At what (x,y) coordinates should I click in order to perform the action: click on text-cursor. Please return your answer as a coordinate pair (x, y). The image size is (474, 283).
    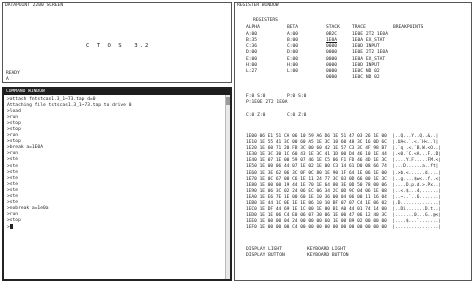
    Looking at the image, I should click on (11, 226).